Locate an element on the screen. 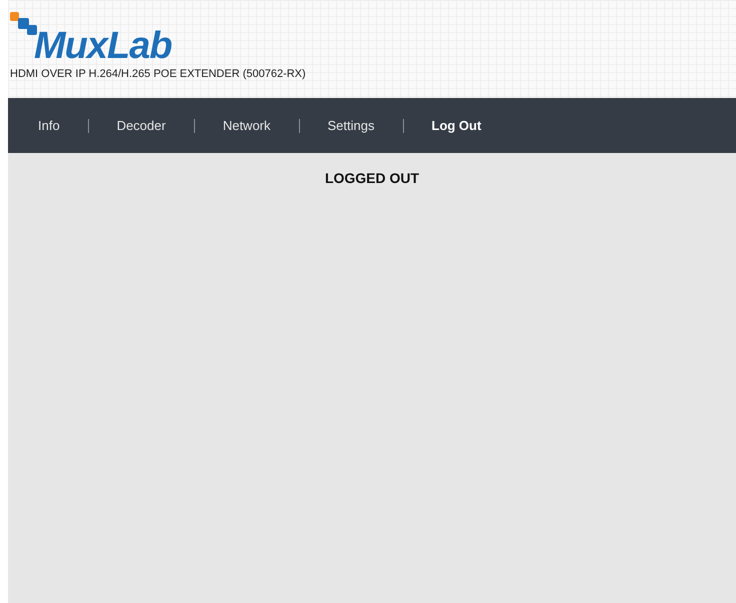 The image size is (736, 603). nav-link: Info is located at coordinates (49, 125).